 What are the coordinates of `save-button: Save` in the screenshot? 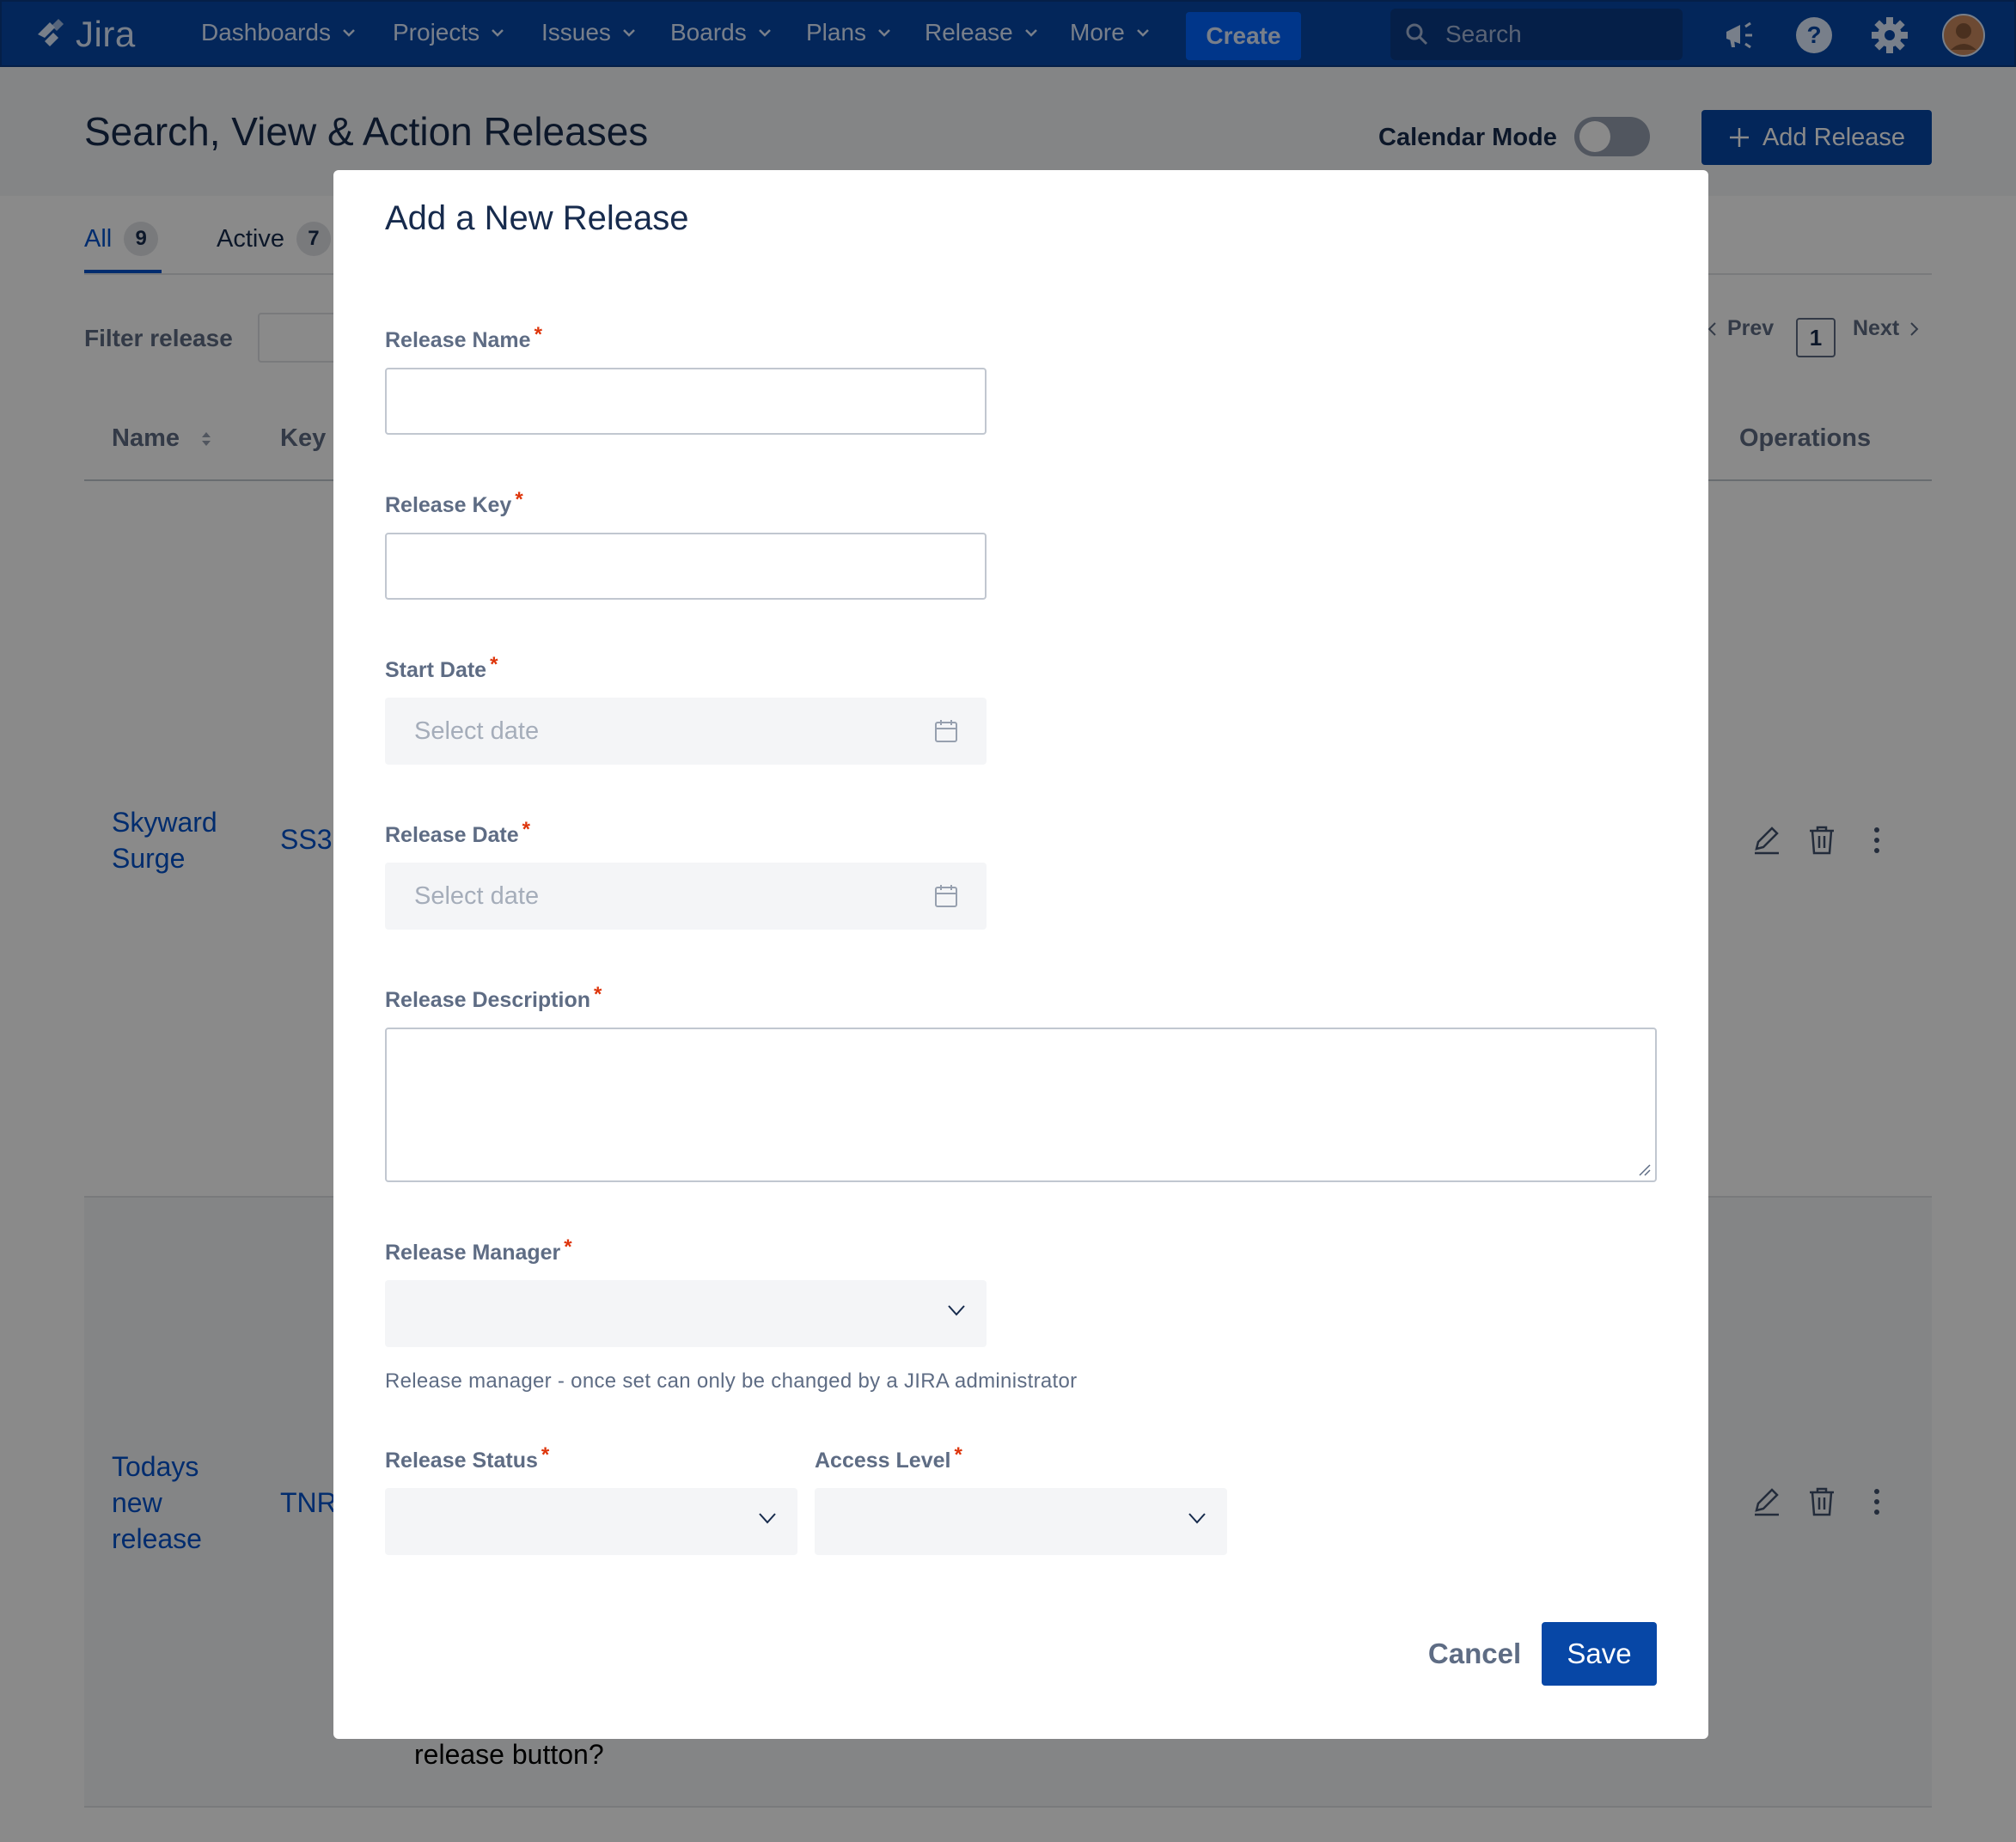 It's located at (1599, 1654).